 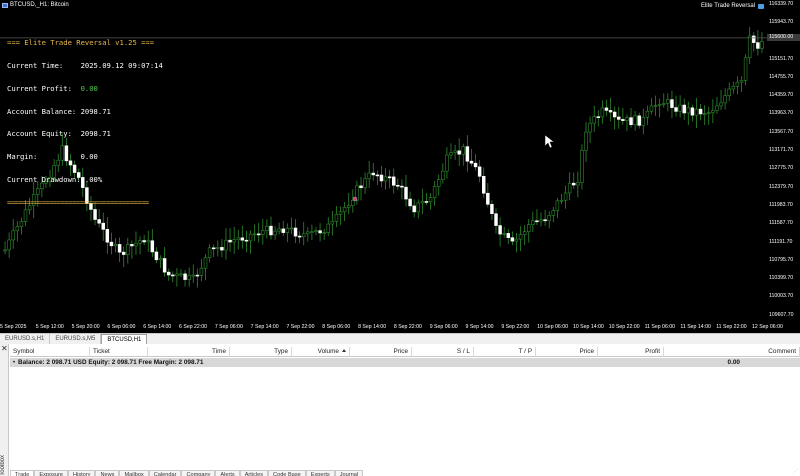 What do you see at coordinates (781, 278) in the screenshot?
I see `price-tick-label: 110399.70` at bounding box center [781, 278].